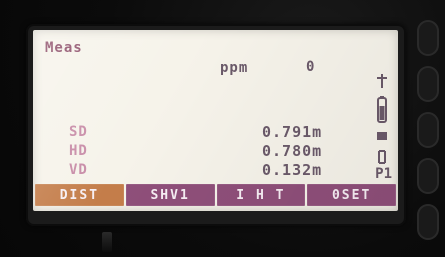 Image resolution: width=445 pixels, height=257 pixels. What do you see at coordinates (292, 132) in the screenshot?
I see `sd-value: 0.791m` at bounding box center [292, 132].